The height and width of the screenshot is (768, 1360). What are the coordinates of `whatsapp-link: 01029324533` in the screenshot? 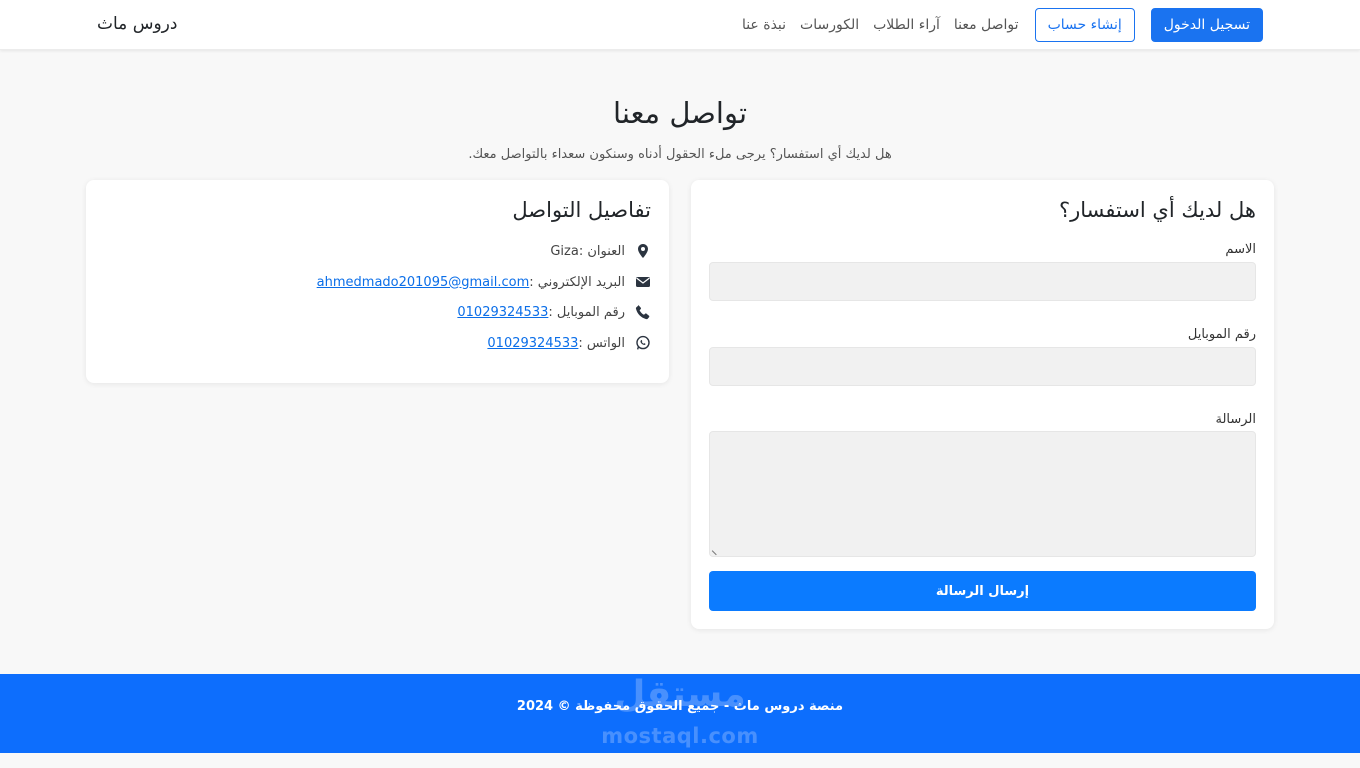 It's located at (532, 343).